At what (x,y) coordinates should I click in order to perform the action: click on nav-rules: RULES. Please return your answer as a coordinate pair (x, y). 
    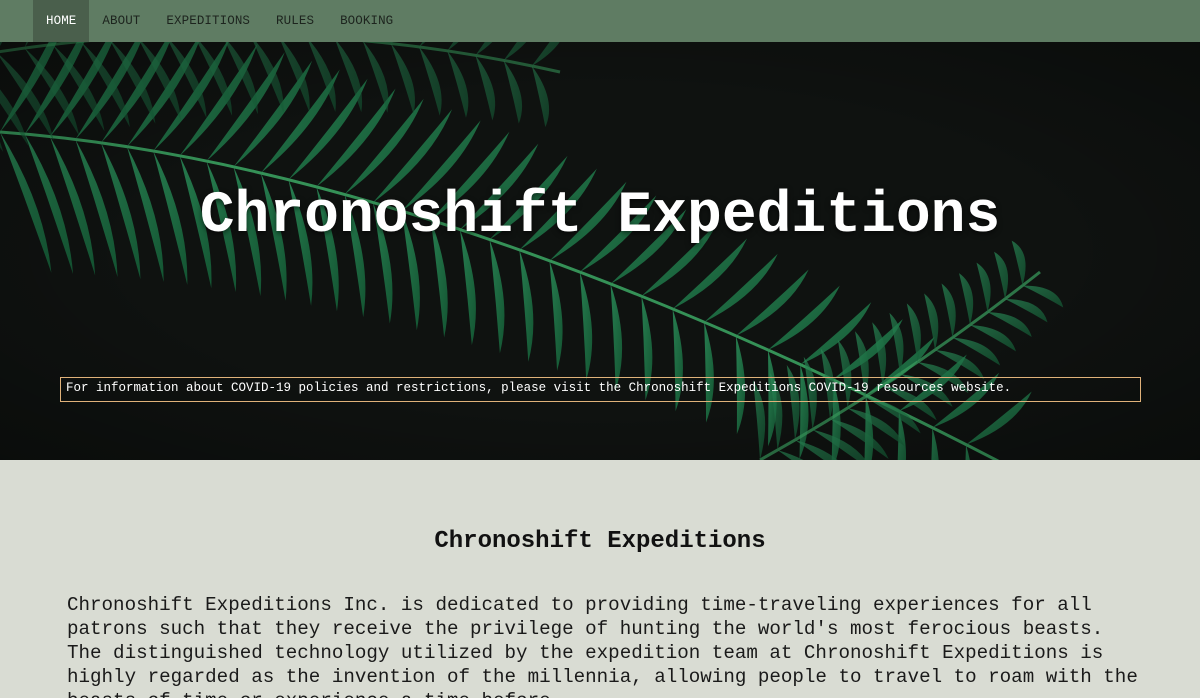
    Looking at the image, I should click on (295, 21).